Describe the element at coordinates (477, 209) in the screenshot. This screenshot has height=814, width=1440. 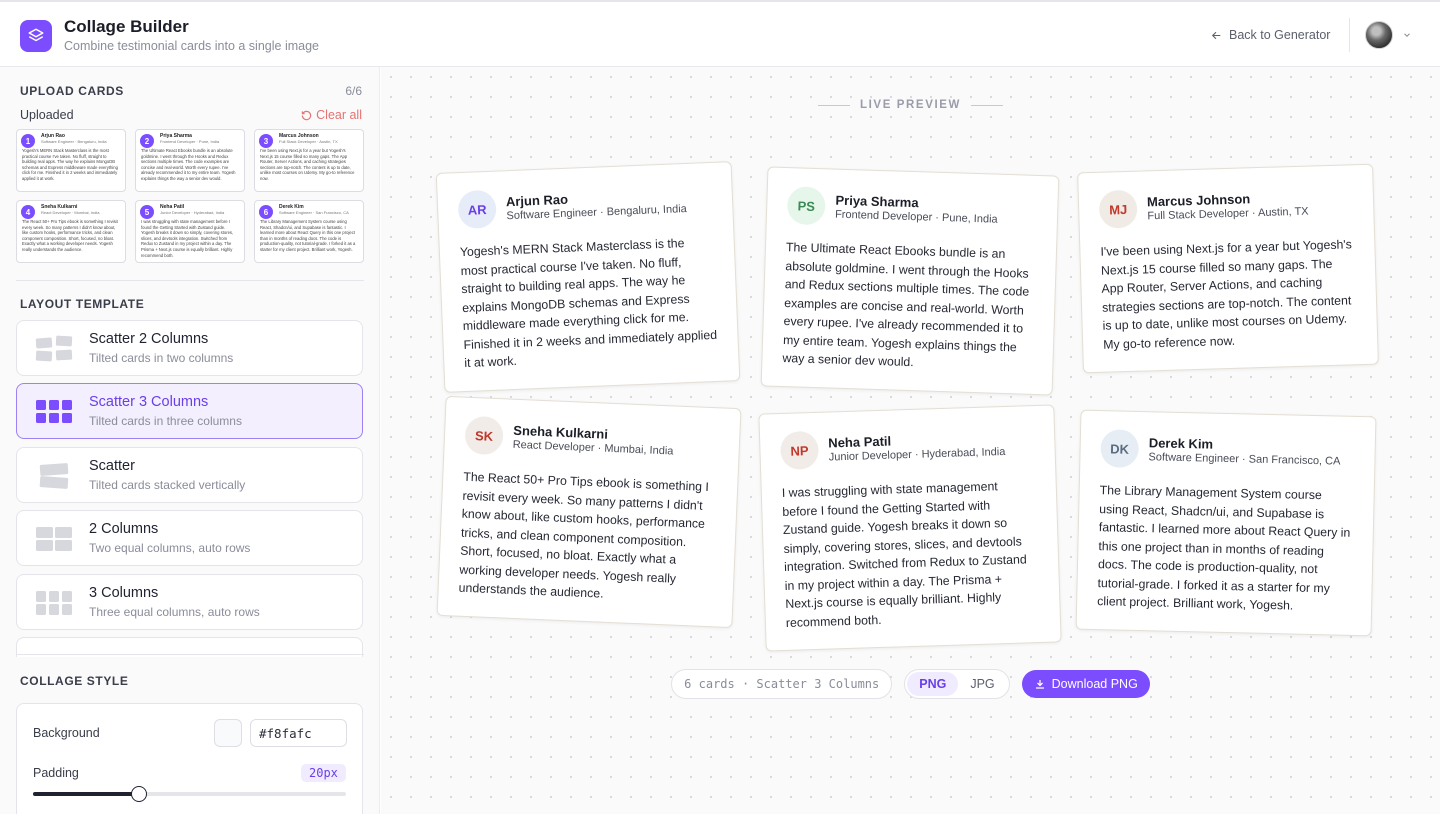
I see `card-avatar: AR` at that location.